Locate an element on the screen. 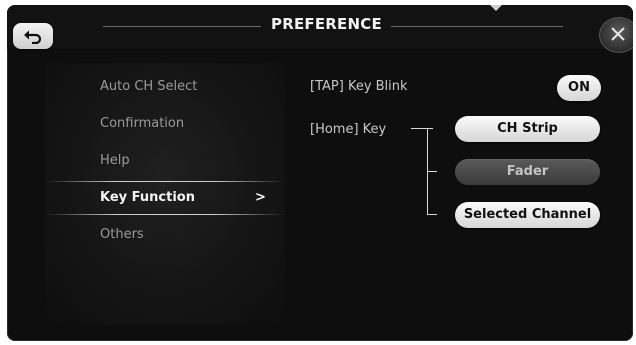 Image resolution: width=636 pixels, height=345 pixels. title-rule-right is located at coordinates (477, 26).